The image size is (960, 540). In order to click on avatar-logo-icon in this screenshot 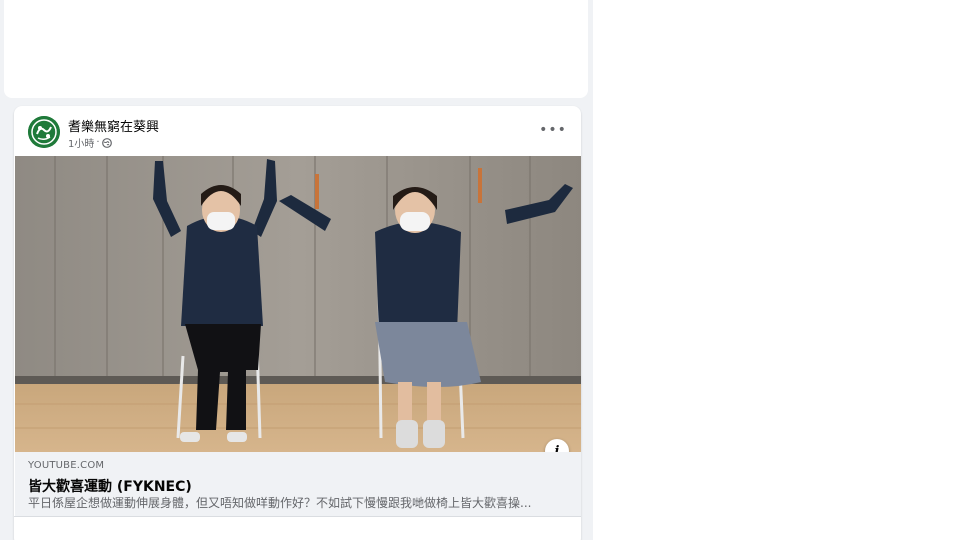, I will do `click(44, 132)`.